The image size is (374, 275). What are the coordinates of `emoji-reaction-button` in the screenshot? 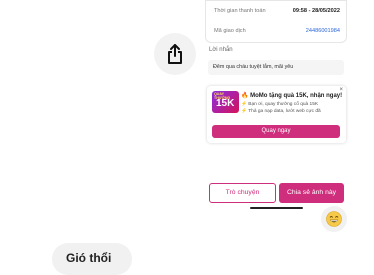 It's located at (334, 219).